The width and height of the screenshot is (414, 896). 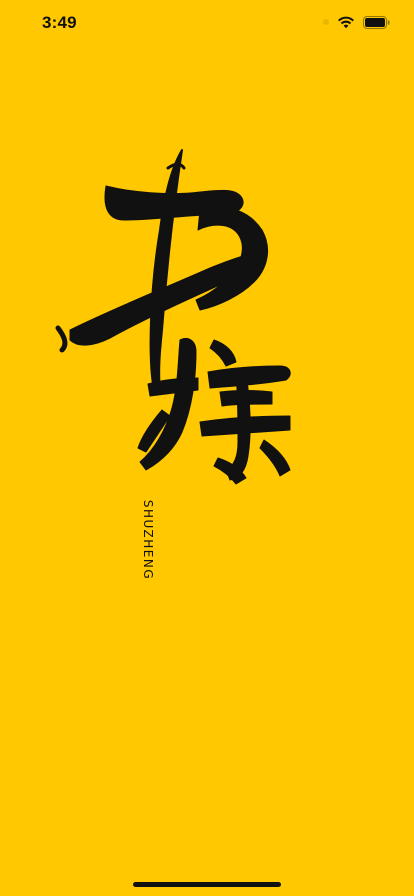 I want to click on battery-icon, so click(x=376, y=22).